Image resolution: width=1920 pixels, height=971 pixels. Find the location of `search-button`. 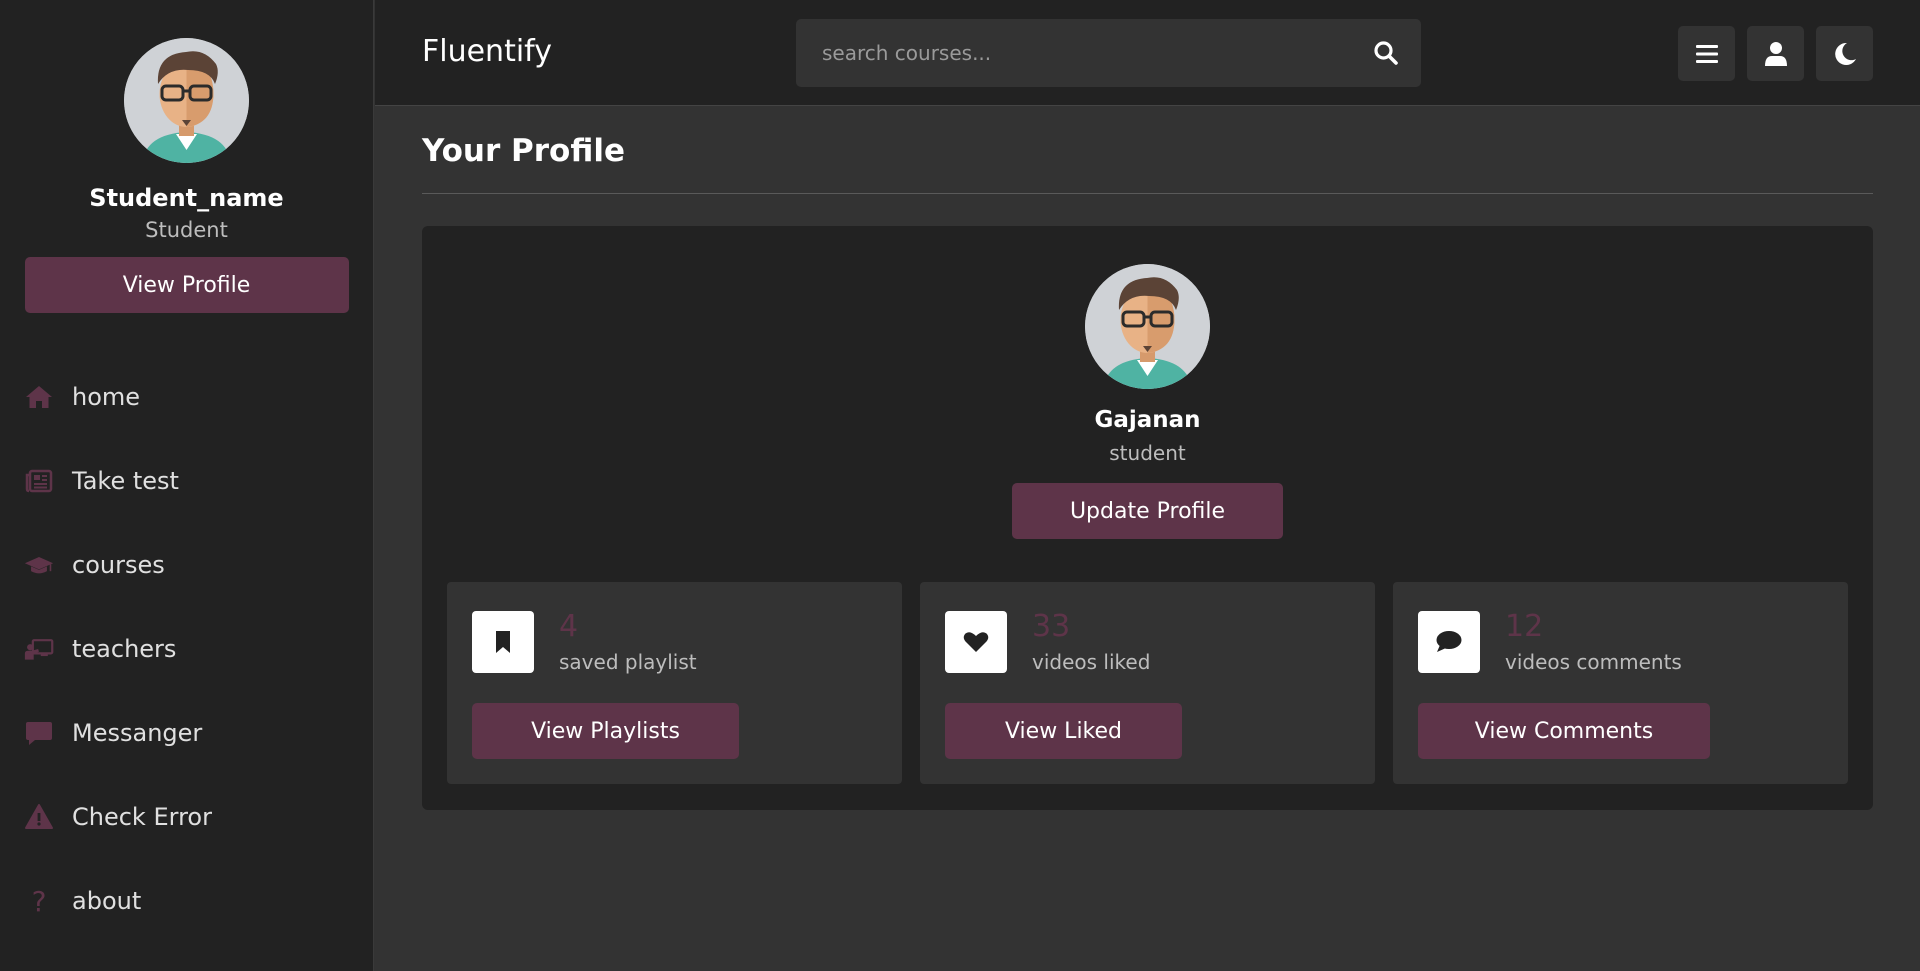

search-button is located at coordinates (1386, 53).